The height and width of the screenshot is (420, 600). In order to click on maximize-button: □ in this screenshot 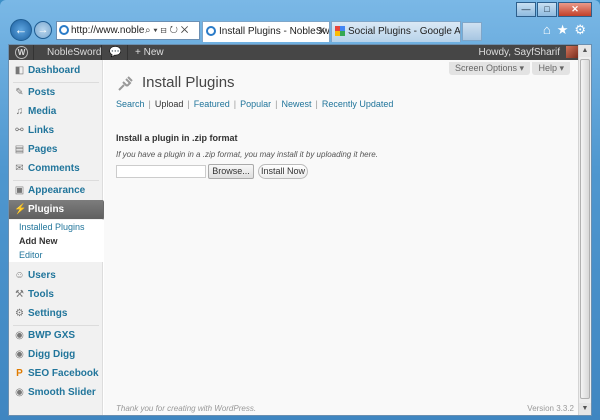, I will do `click(547, 9)`.